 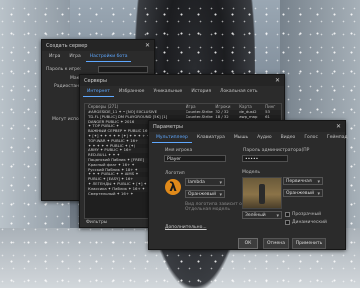 What do you see at coordinates (309, 243) in the screenshot?
I see `apply-button: Применить` at bounding box center [309, 243].